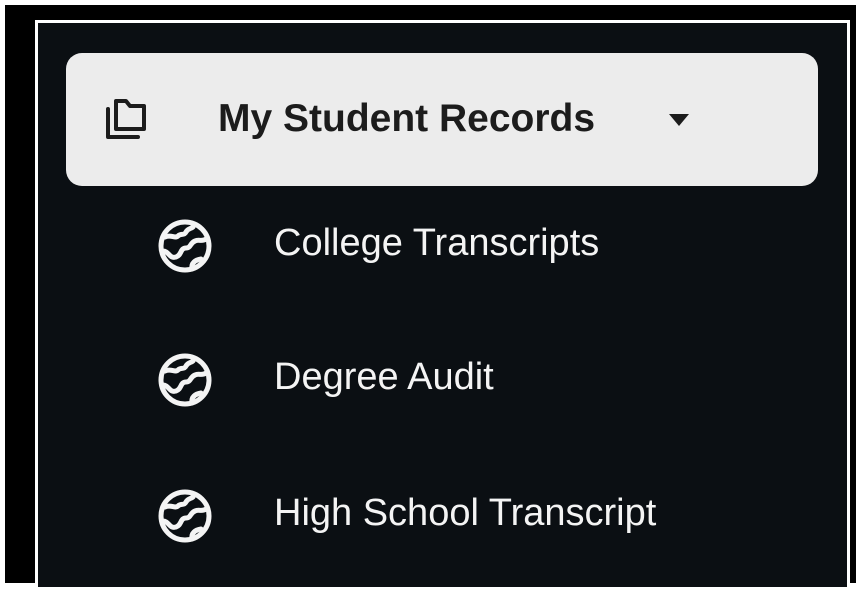 The height and width of the screenshot is (590, 861). I want to click on submenu-item-high-school-transcript: High School Transcript, so click(476, 513).